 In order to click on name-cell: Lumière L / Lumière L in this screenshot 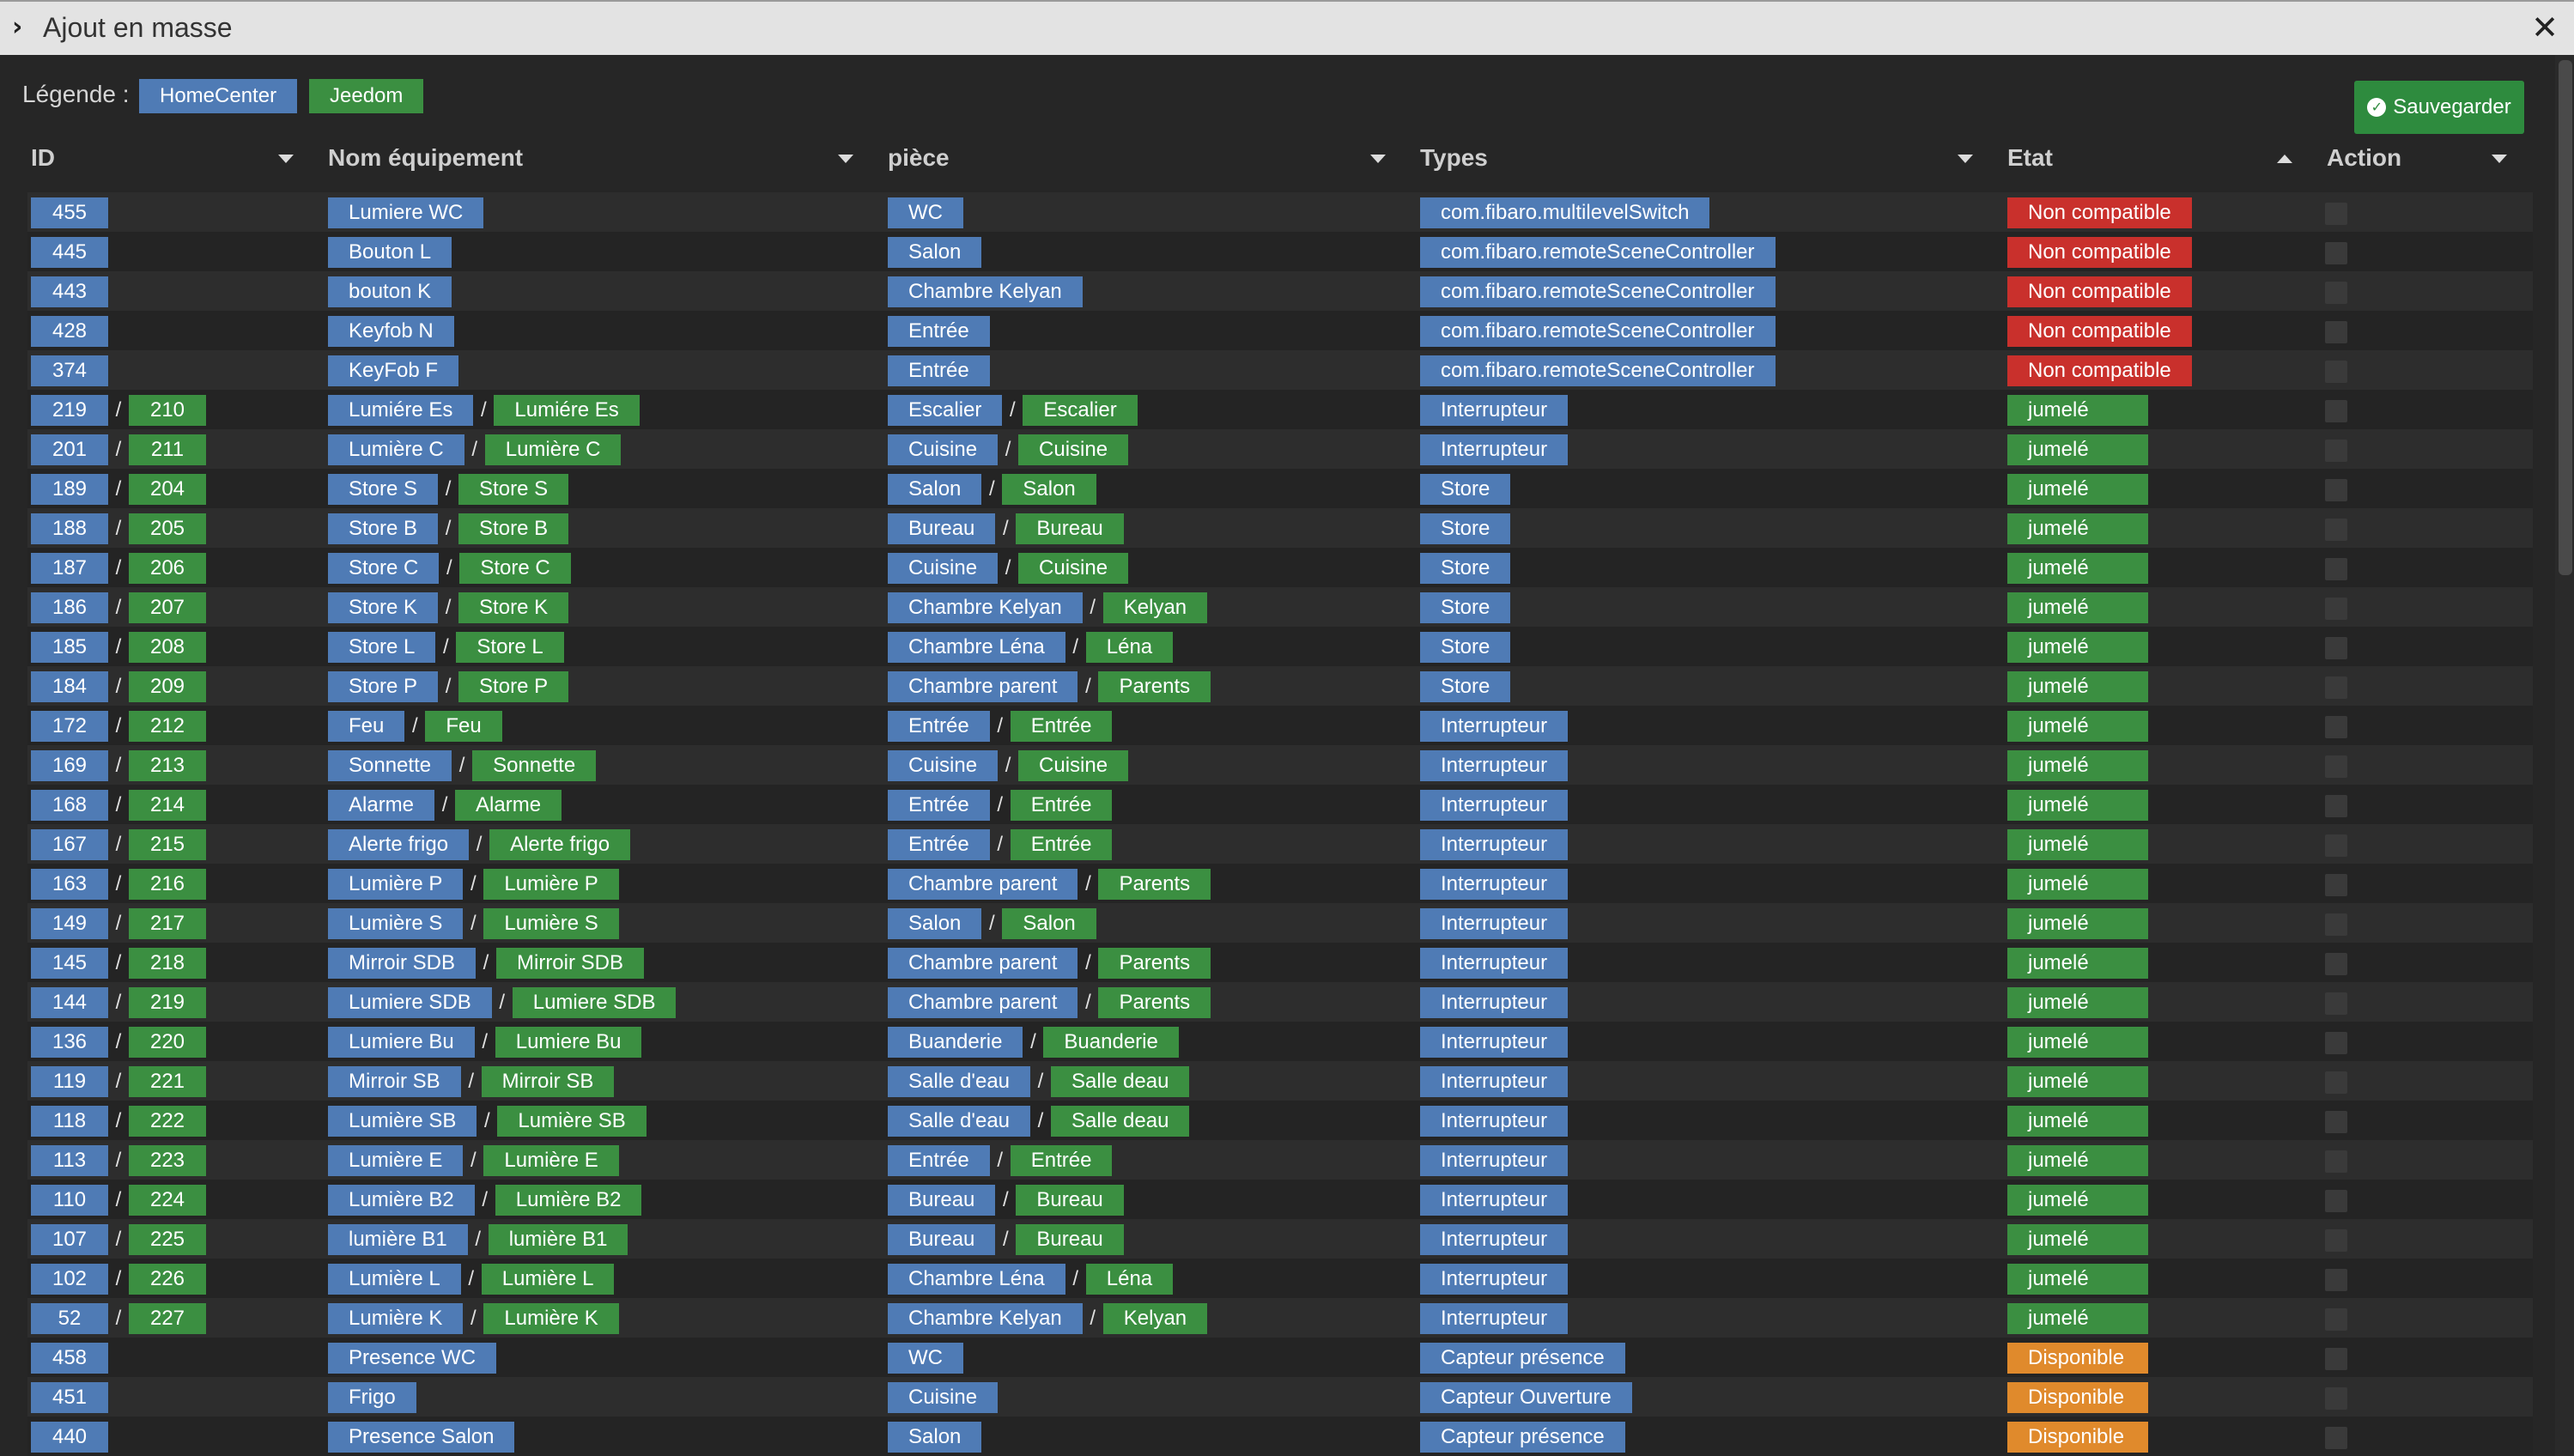, I will do `click(471, 1279)`.